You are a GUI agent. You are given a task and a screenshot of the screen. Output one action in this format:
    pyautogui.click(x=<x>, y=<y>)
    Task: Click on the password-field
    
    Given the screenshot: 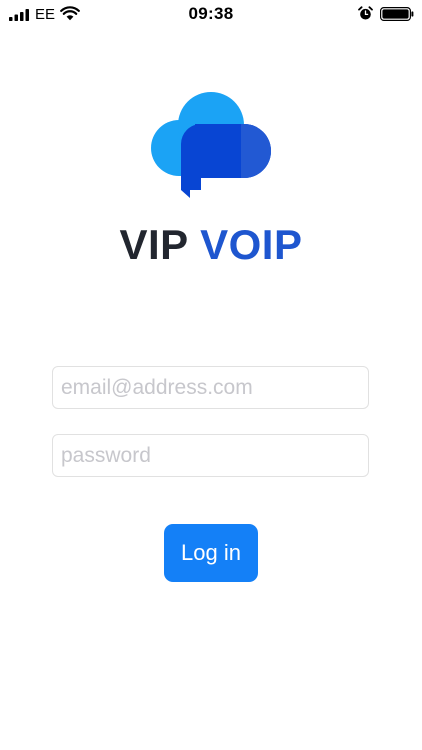 What is the action you would take?
    pyautogui.click(x=210, y=455)
    